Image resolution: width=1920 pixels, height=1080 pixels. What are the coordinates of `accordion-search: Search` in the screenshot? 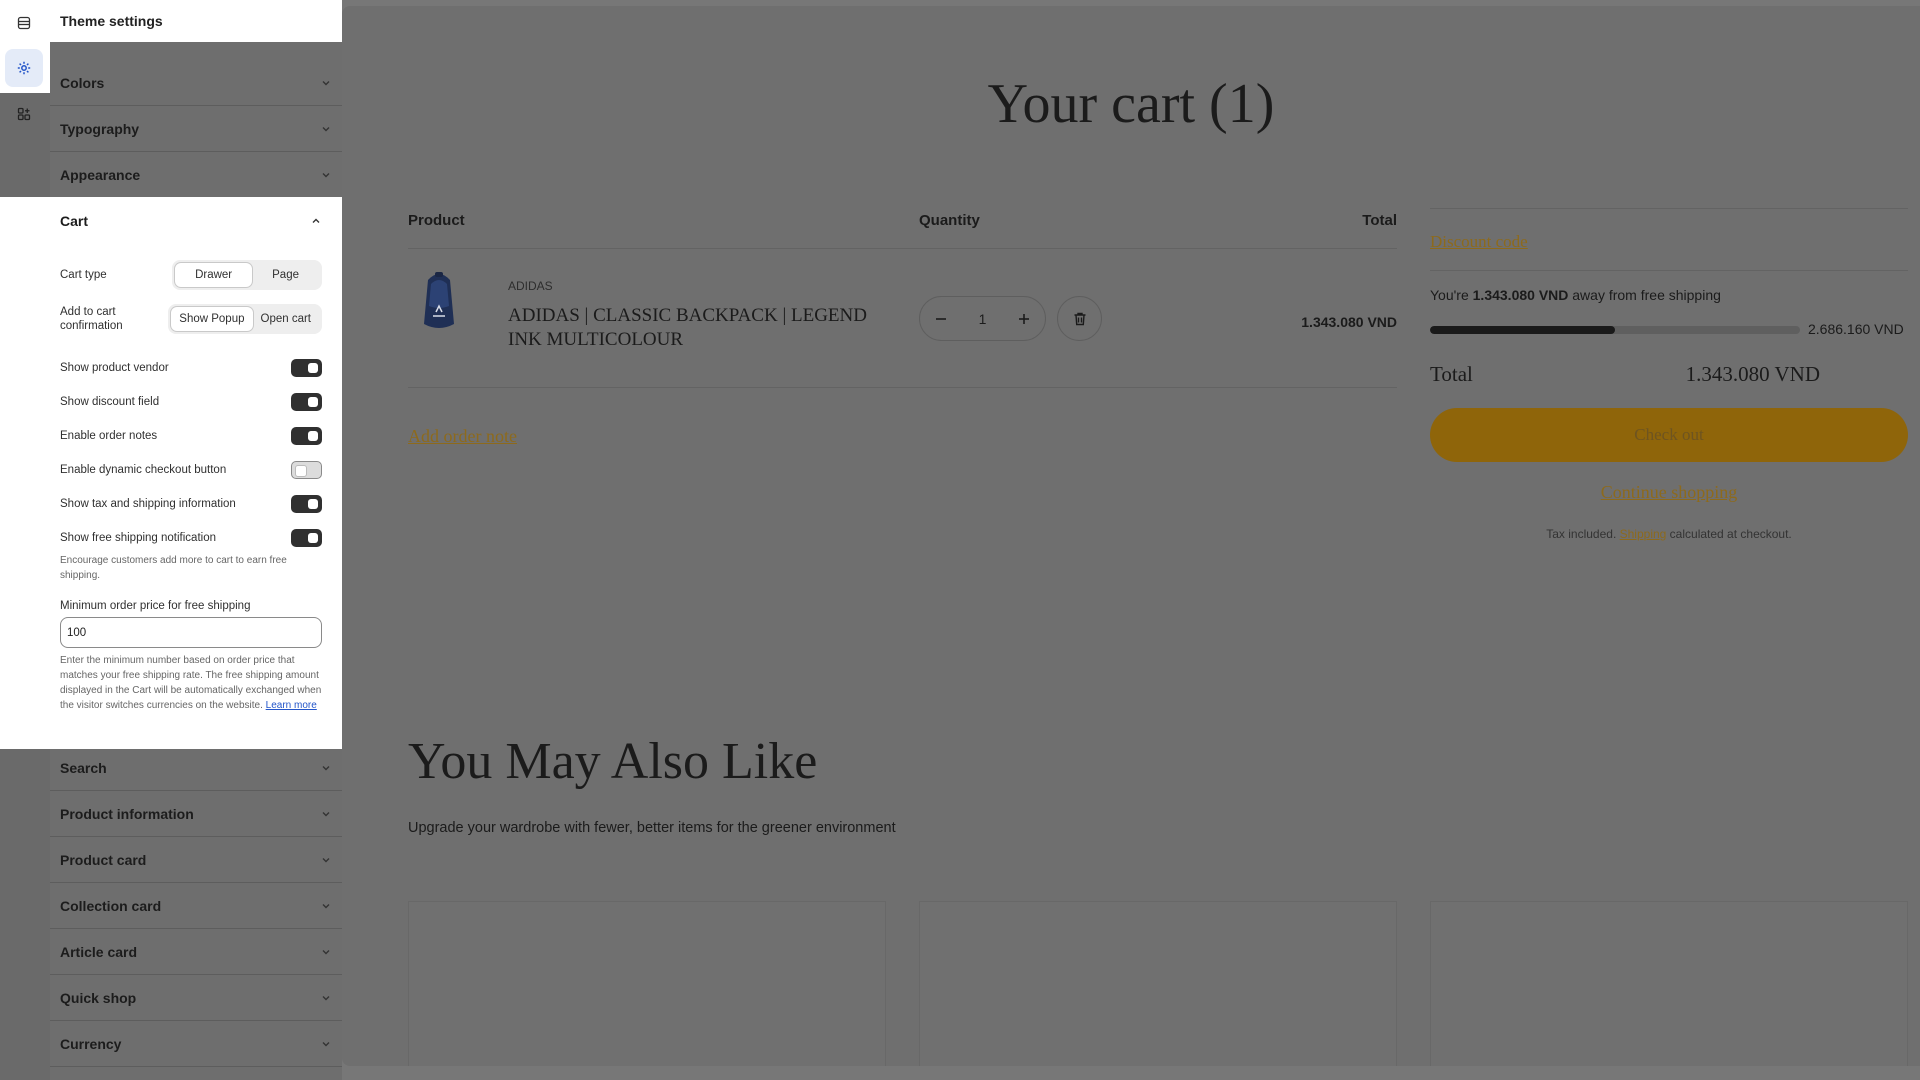 It's located at (196, 768).